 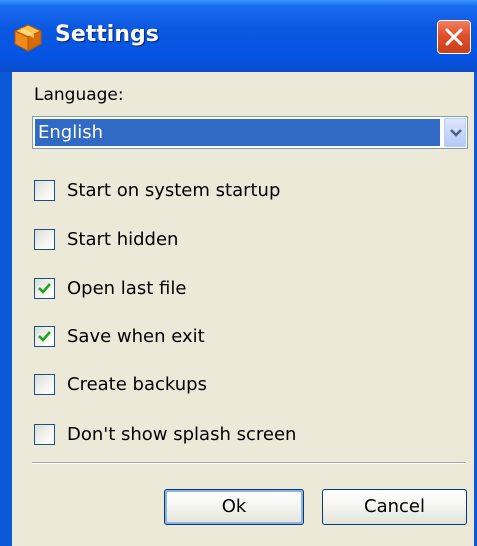 I want to click on language-label: Language:, so click(x=79, y=95).